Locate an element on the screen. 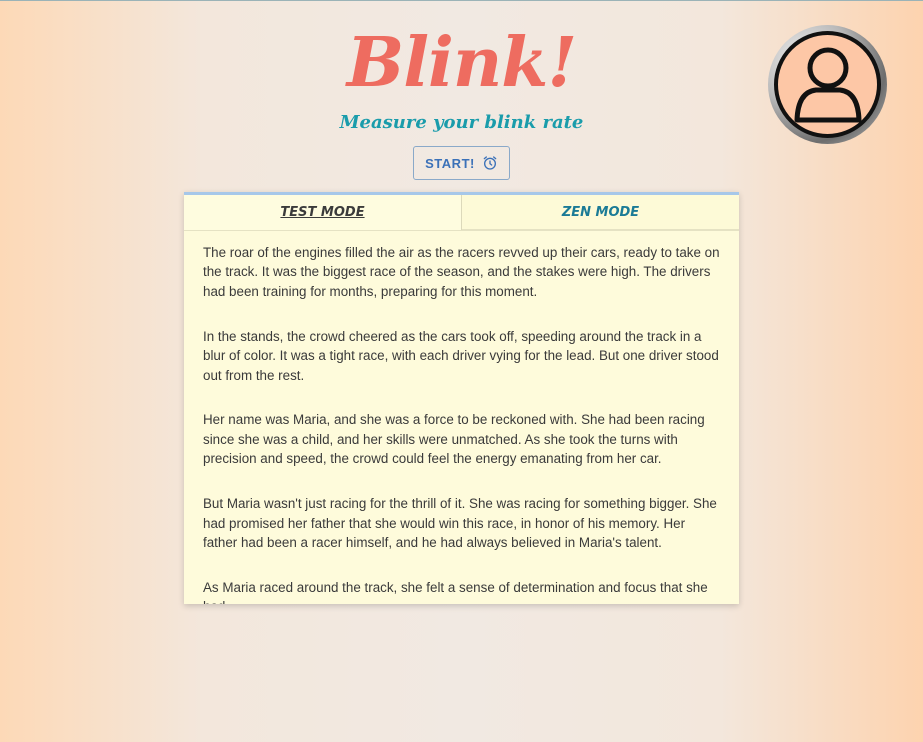  user-avatar-icon is located at coordinates (827, 84).